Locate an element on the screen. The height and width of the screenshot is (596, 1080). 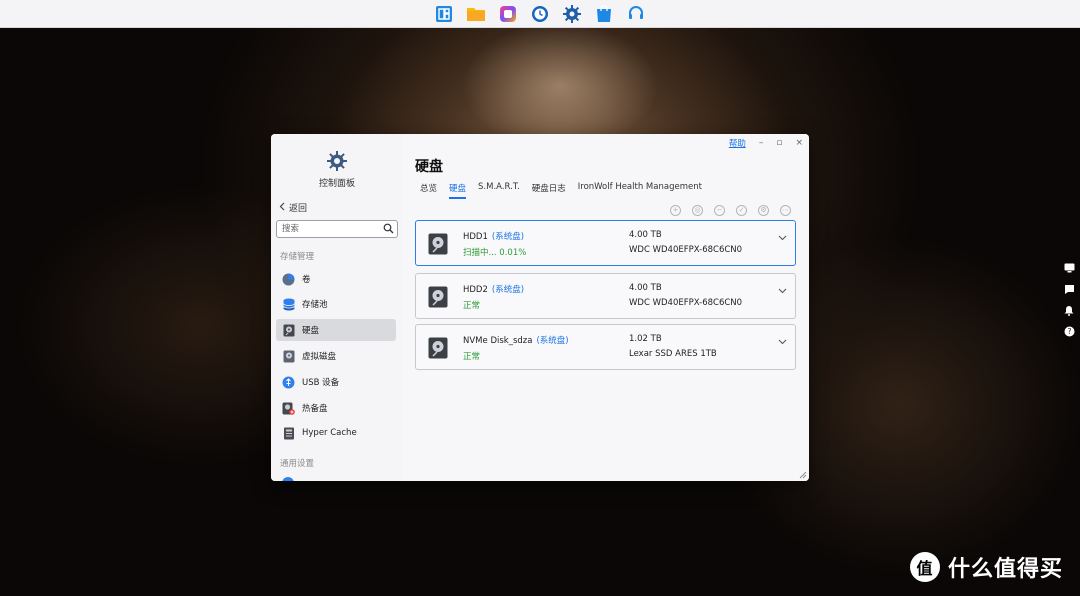
watermark: 值 什么值得买 is located at coordinates (986, 567).